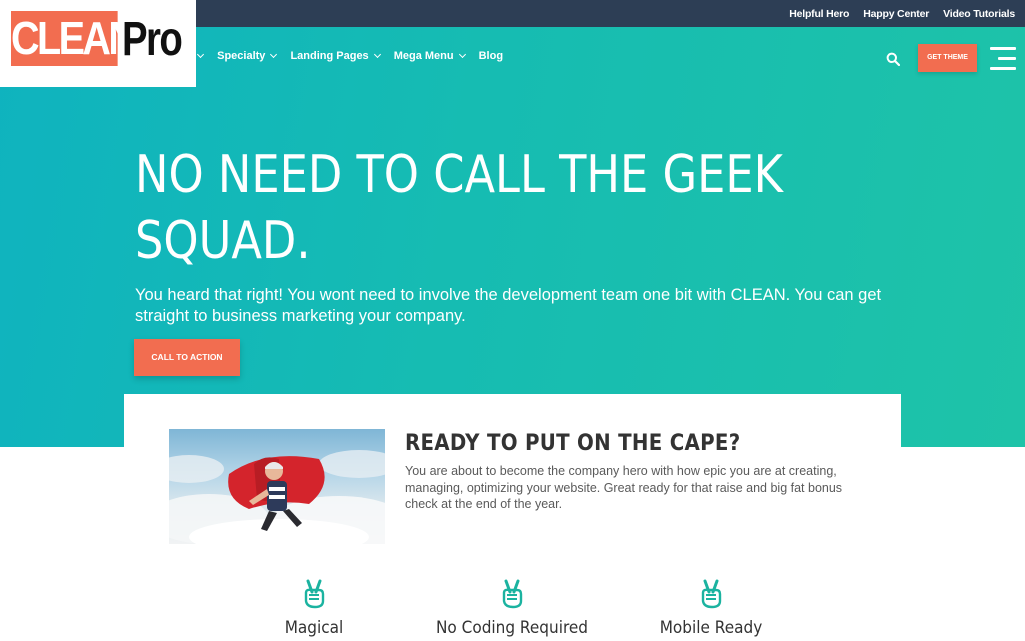 The height and width of the screenshot is (641, 1025). What do you see at coordinates (512, 628) in the screenshot?
I see `feature-label: No Coding Required` at bounding box center [512, 628].